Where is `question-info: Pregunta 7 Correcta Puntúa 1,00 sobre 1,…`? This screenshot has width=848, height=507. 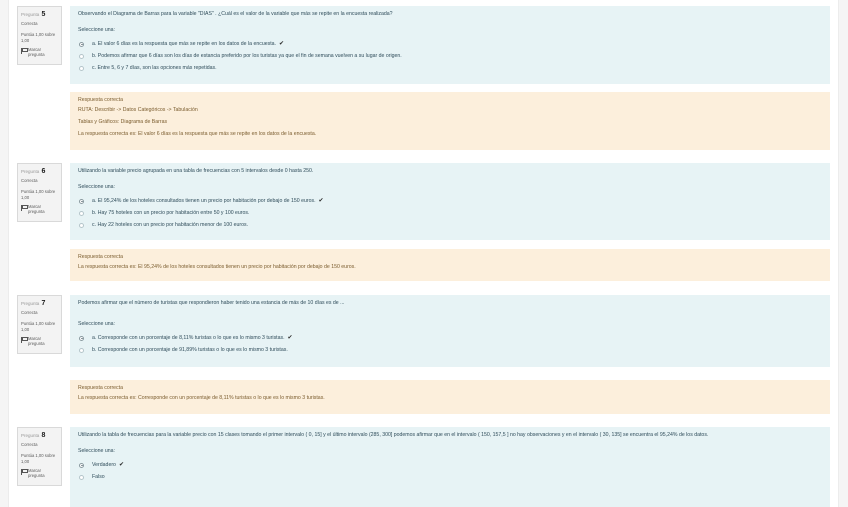 question-info: Pregunta 7 Correcta Puntúa 1,00 sobre 1,… is located at coordinates (39, 324).